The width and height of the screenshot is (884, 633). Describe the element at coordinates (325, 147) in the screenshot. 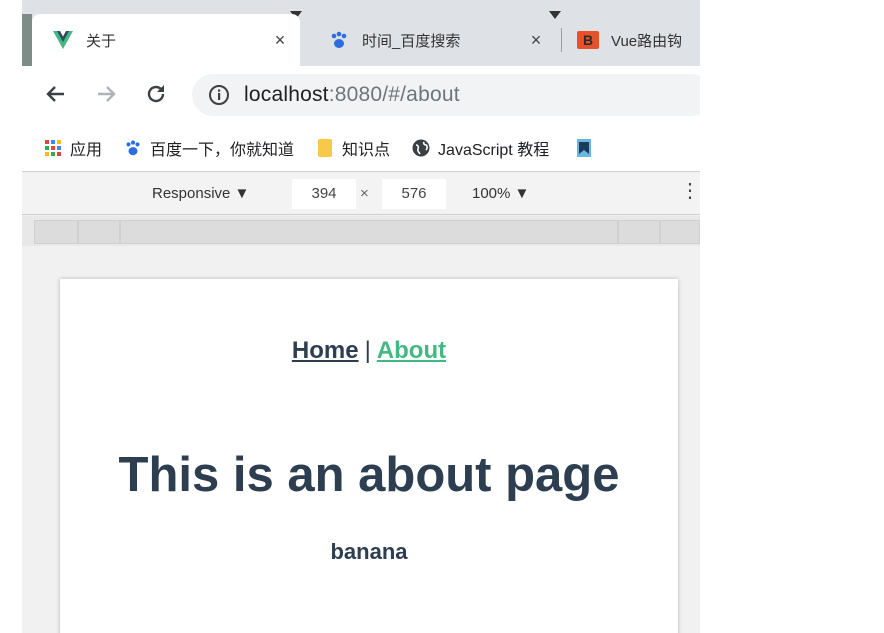

I see `folder-icon` at that location.